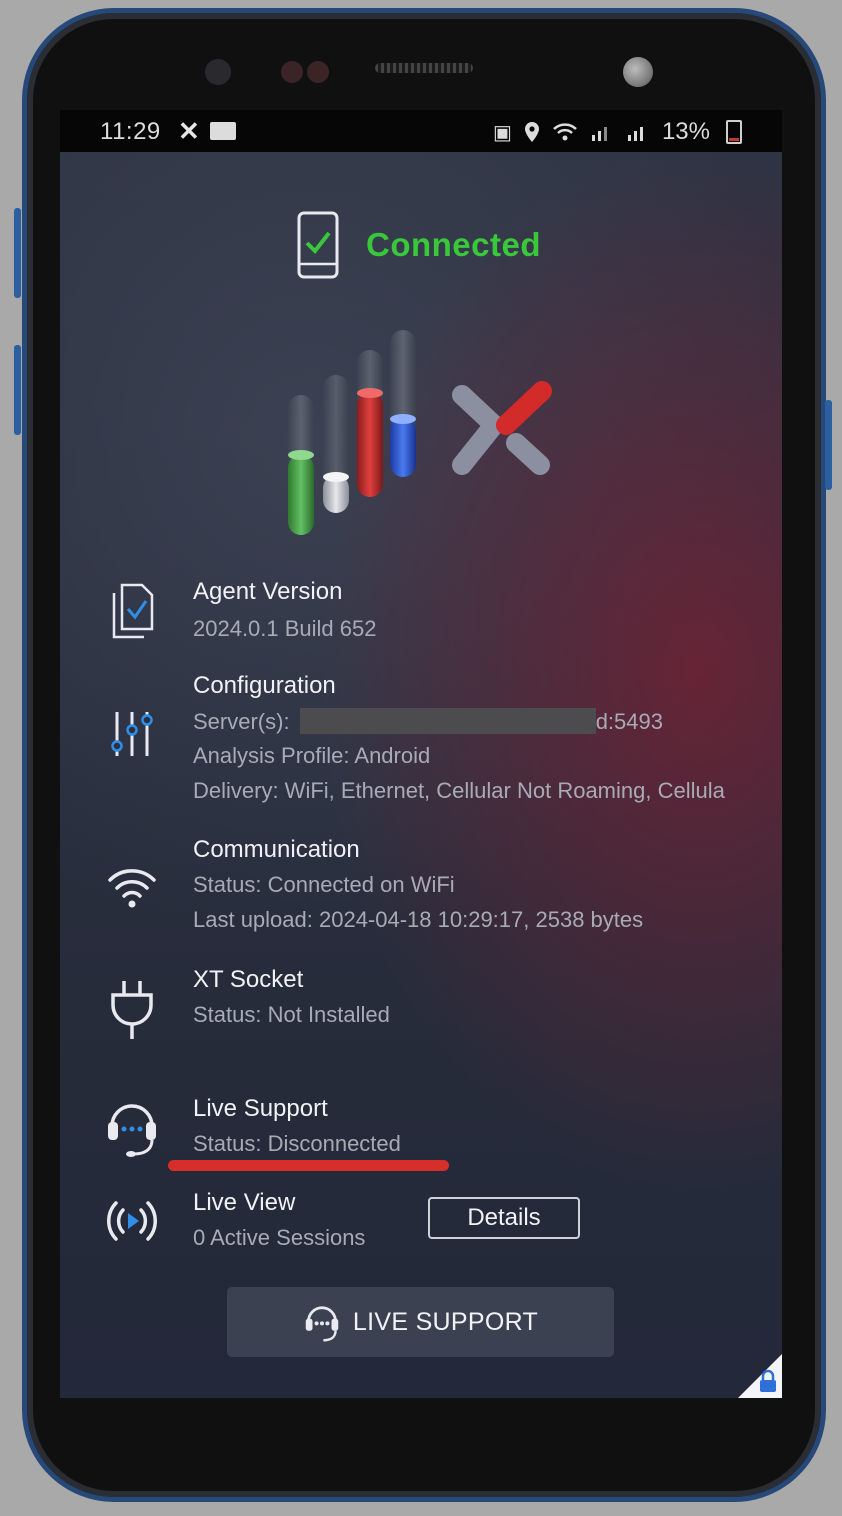 This screenshot has width=842, height=1516. What do you see at coordinates (260, 1108) in the screenshot?
I see `live-support-title: Live Support` at bounding box center [260, 1108].